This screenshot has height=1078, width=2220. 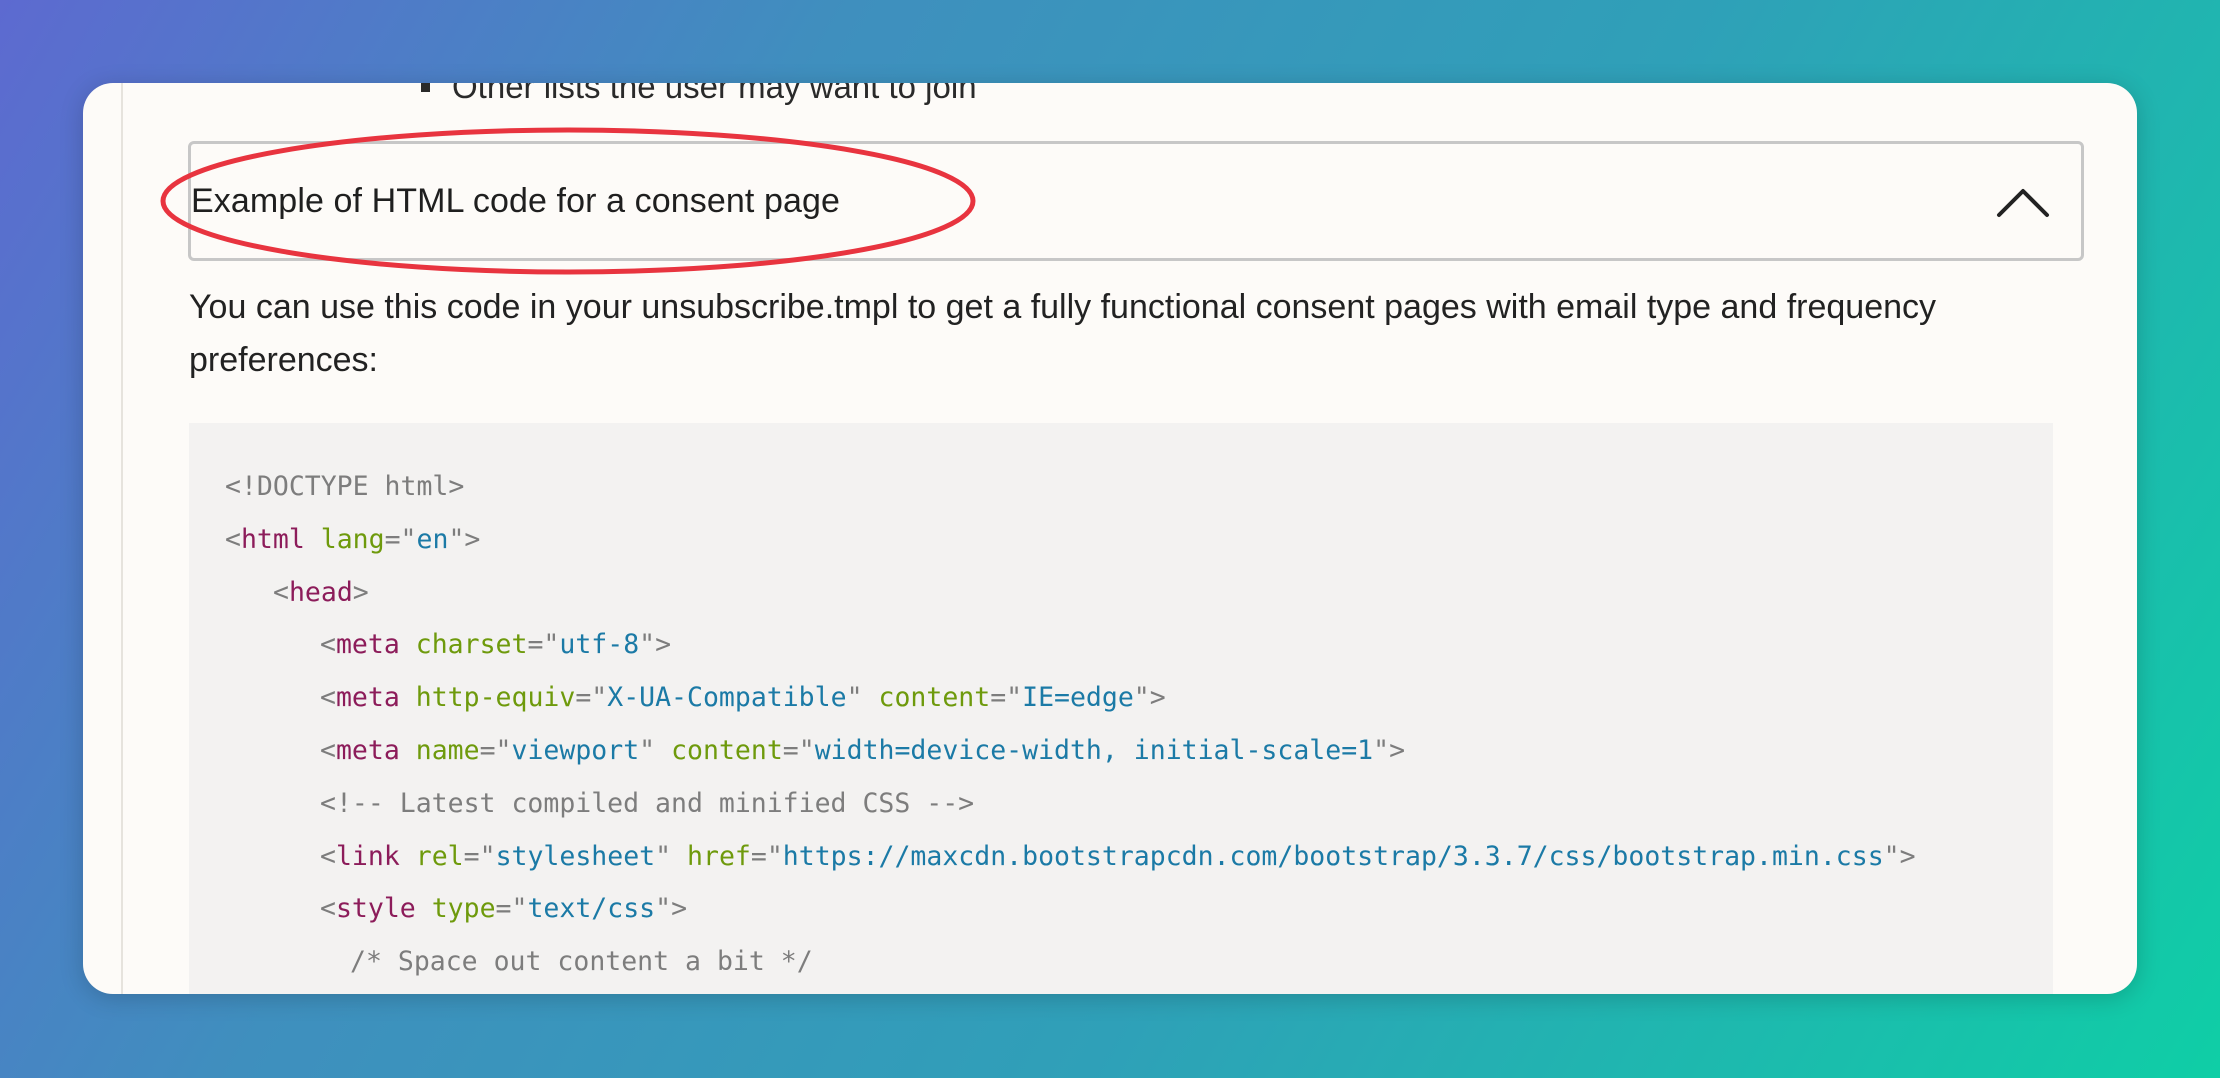 I want to click on consent-code-accordion: Example of HTML code for a consent page, so click(x=1136, y=201).